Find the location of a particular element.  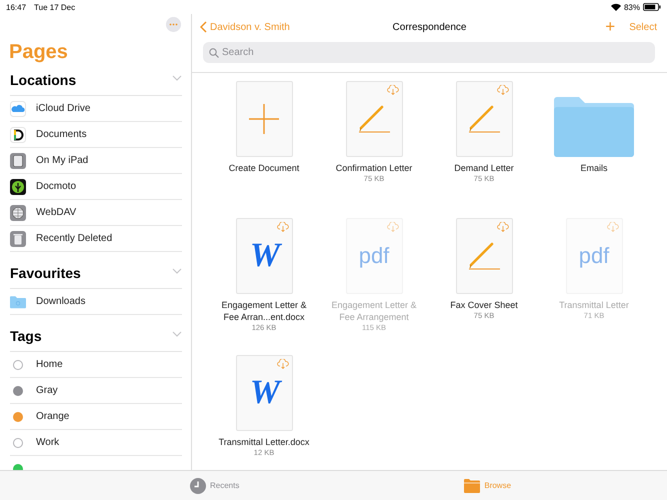

cloud-icon is located at coordinates (18, 108).